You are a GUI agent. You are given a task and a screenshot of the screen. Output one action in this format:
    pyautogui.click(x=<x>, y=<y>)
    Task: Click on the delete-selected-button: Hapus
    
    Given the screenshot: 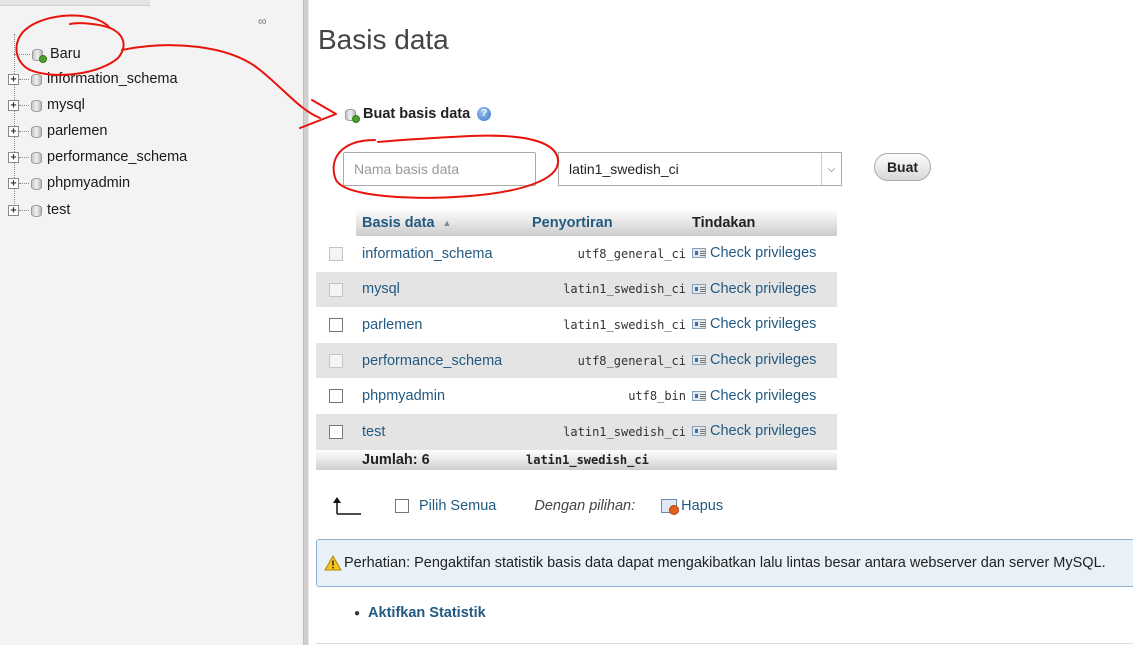 What is the action you would take?
    pyautogui.click(x=692, y=506)
    